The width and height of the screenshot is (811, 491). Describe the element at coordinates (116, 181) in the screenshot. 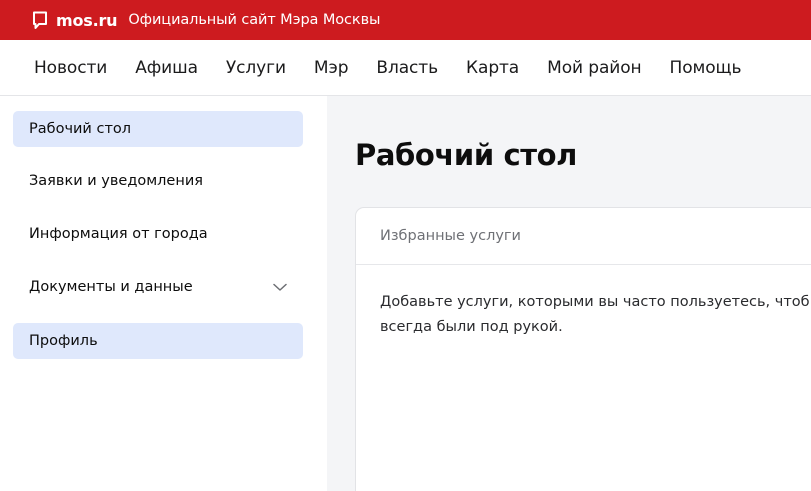

I see `sidebar-item-label: Заявки и уведомления` at that location.